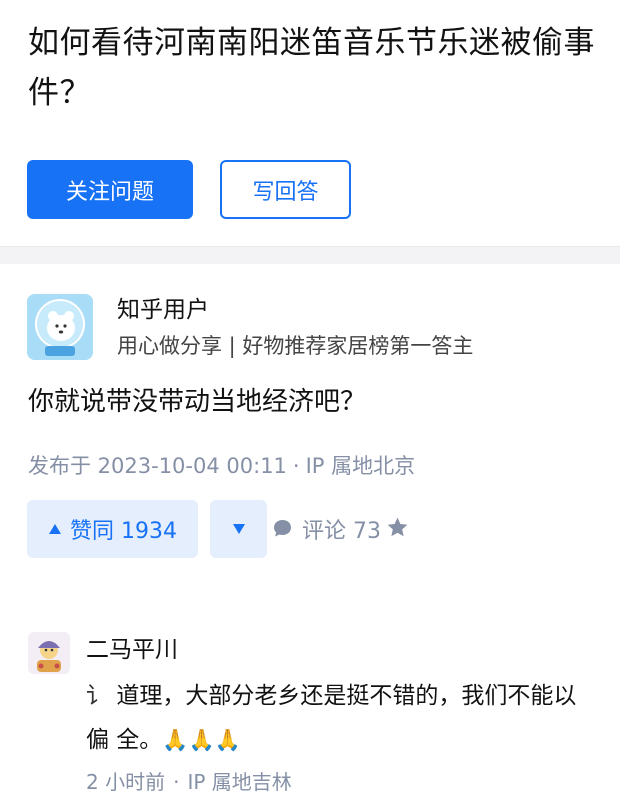  I want to click on write-answer-button: 写回答, so click(285, 189).